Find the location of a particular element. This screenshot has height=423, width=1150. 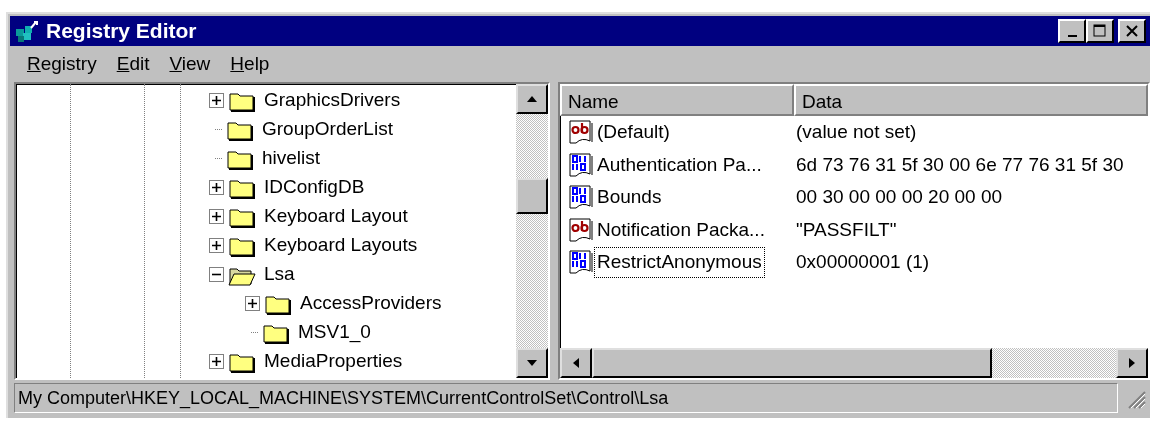

down-arrow-icon is located at coordinates (532, 363).